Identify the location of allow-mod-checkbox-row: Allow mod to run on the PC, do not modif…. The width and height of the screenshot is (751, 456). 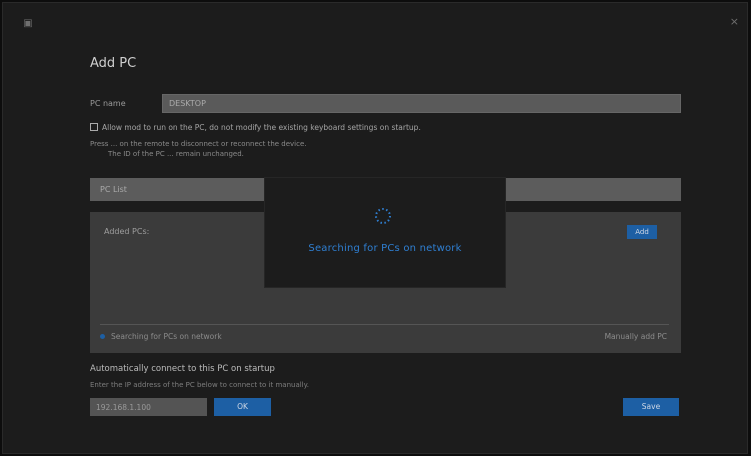
(390, 128).